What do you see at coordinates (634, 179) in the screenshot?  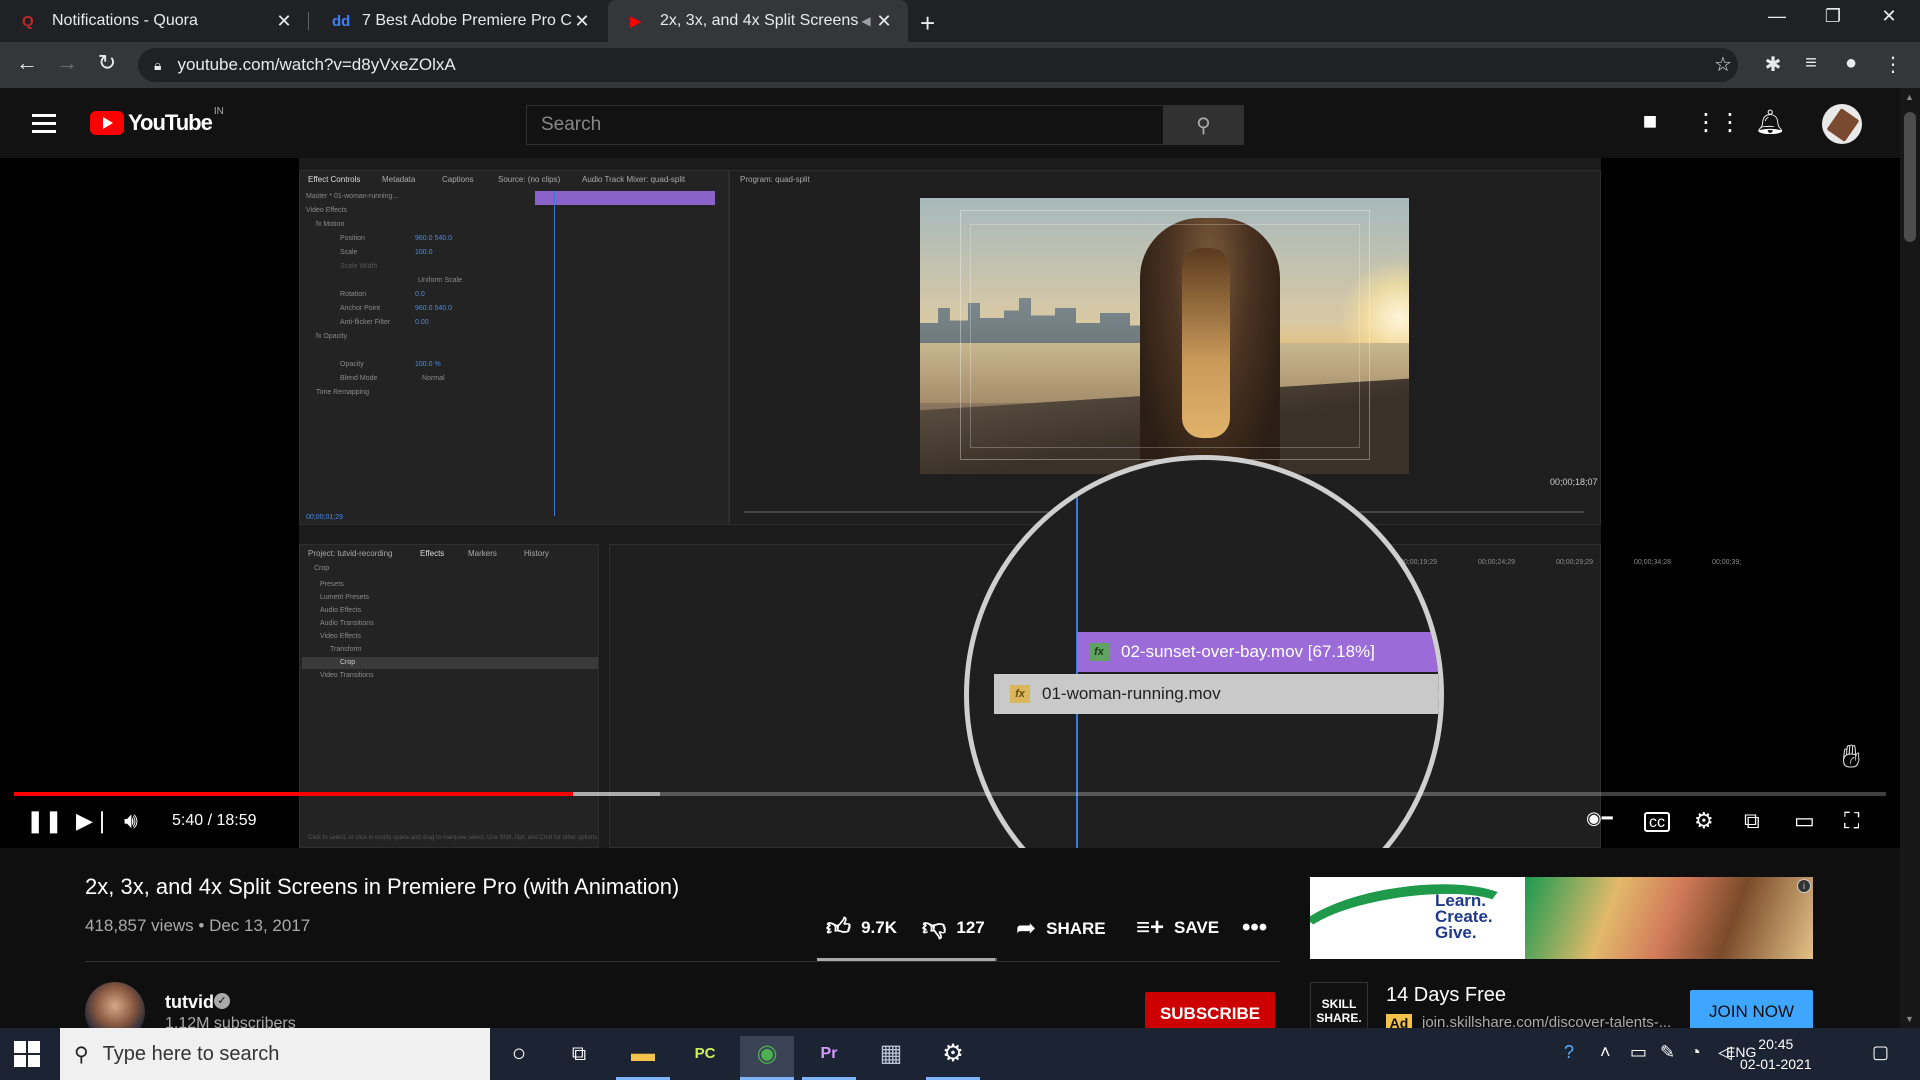 I see `panel-tab: Audio Track Mixer: quad-split` at bounding box center [634, 179].